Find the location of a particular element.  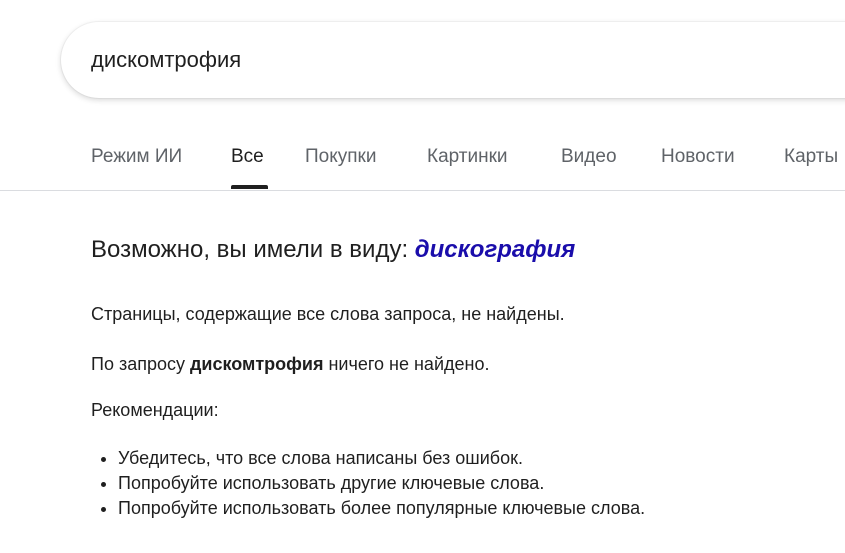

tab-ai-mode: Режим ИИ is located at coordinates (136, 157).